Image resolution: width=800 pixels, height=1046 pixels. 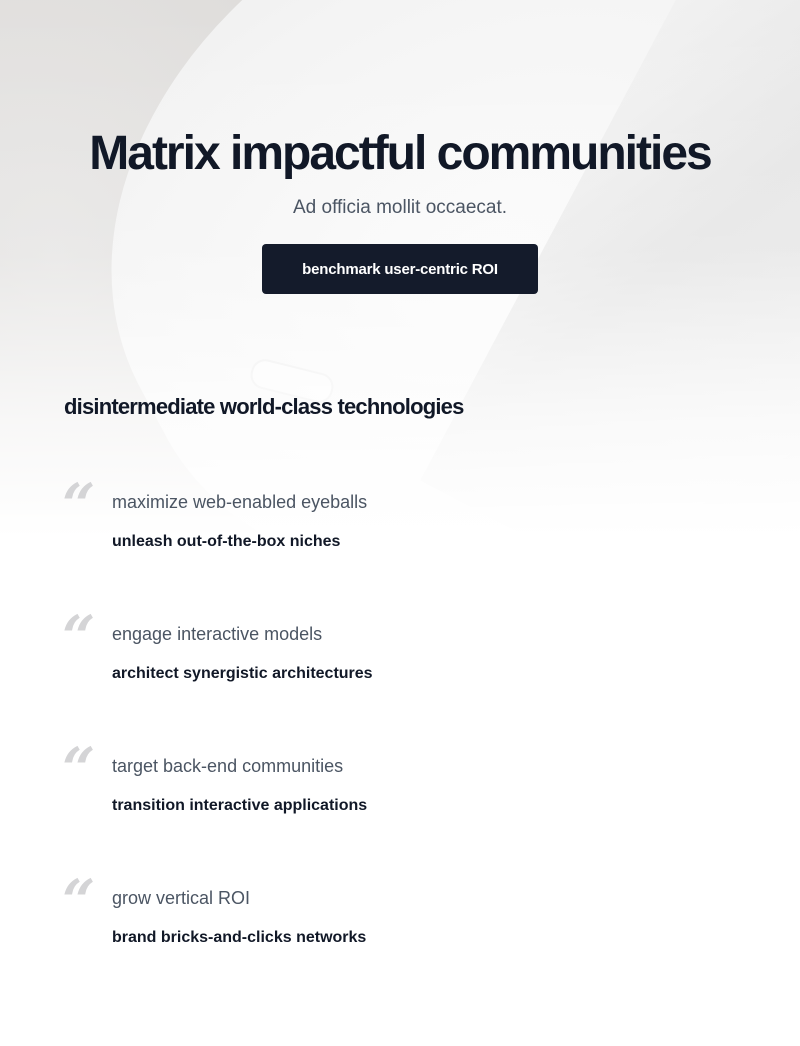 What do you see at coordinates (228, 766) in the screenshot?
I see `testimonial-quote: target back-end communities` at bounding box center [228, 766].